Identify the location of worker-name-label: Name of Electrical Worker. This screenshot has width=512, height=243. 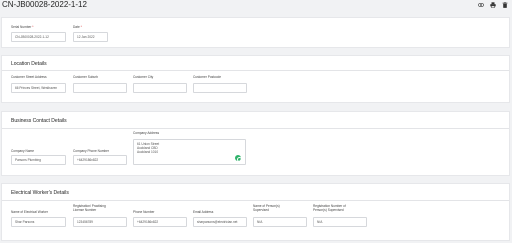
(29, 212).